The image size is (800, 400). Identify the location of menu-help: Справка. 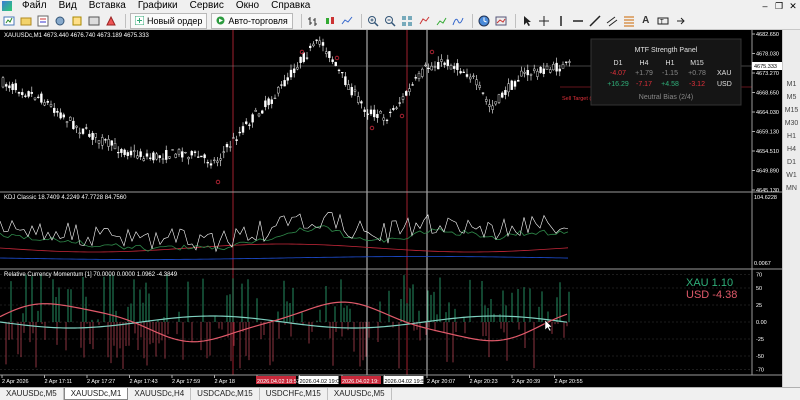
(290, 6).